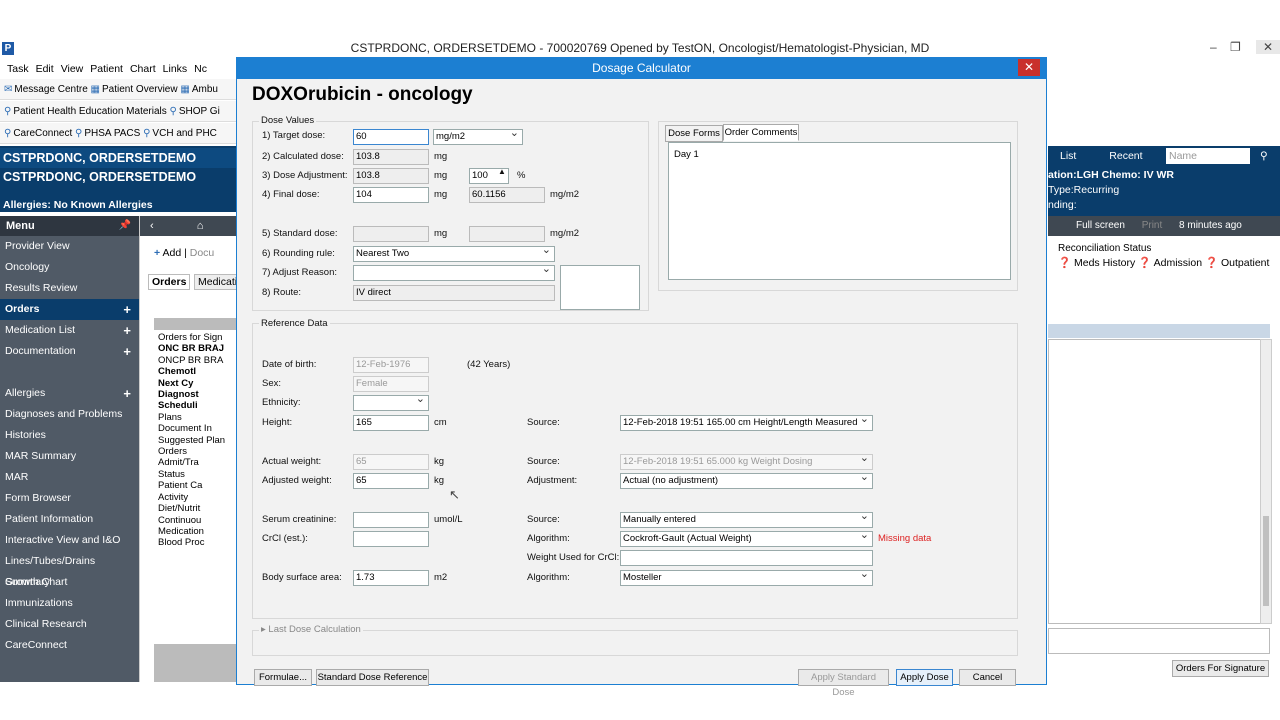 This screenshot has width=1280, height=720. What do you see at coordinates (746, 481) in the screenshot?
I see `adjustment-select: Actual (no adjustment)` at bounding box center [746, 481].